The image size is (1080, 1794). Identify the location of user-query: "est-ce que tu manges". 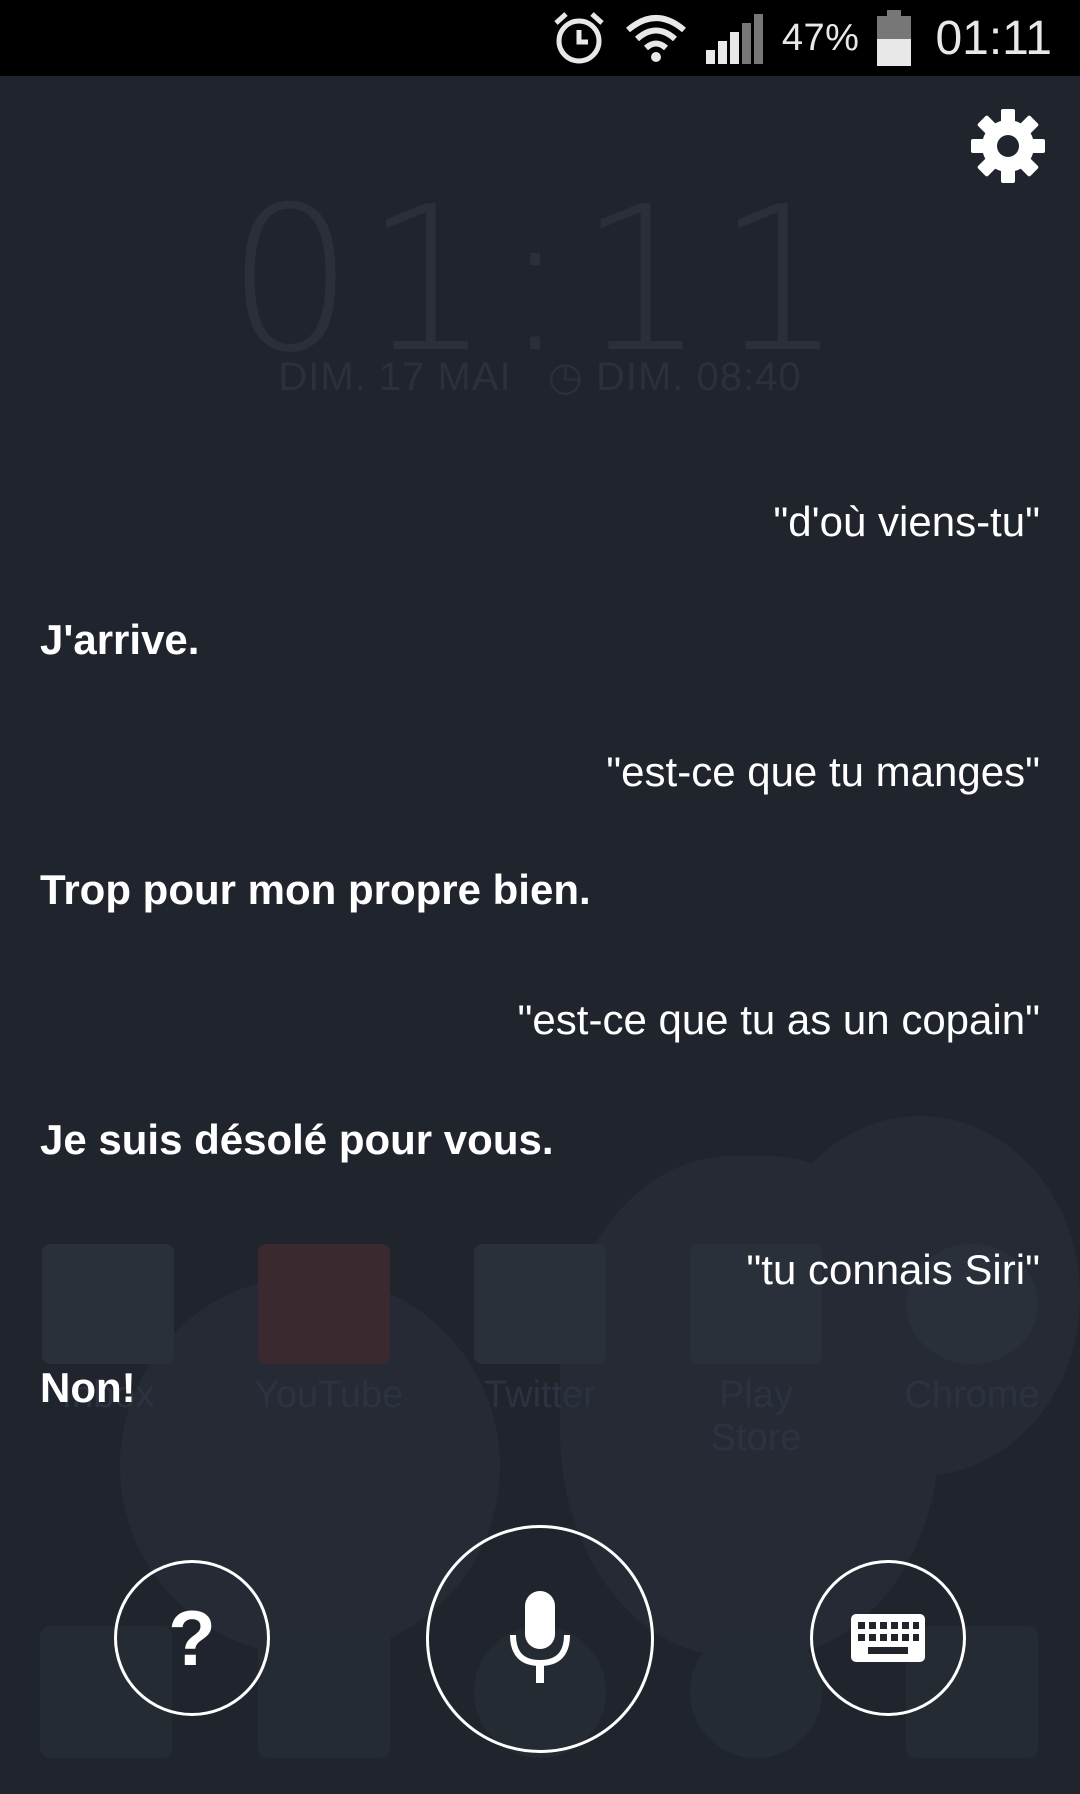
(823, 771).